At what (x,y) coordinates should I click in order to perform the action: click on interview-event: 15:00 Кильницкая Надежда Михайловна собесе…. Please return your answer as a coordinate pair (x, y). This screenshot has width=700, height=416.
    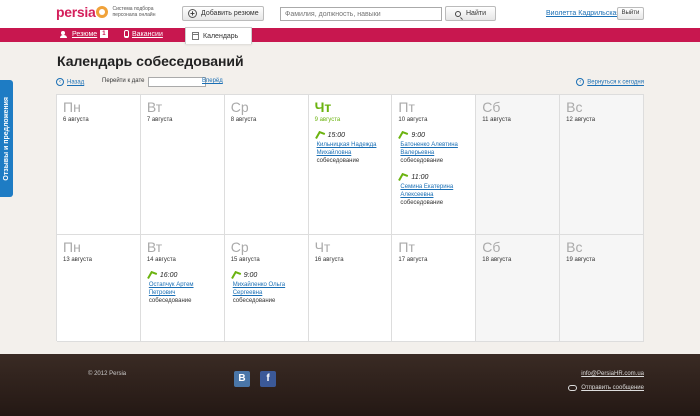
    Looking at the image, I should click on (350, 148).